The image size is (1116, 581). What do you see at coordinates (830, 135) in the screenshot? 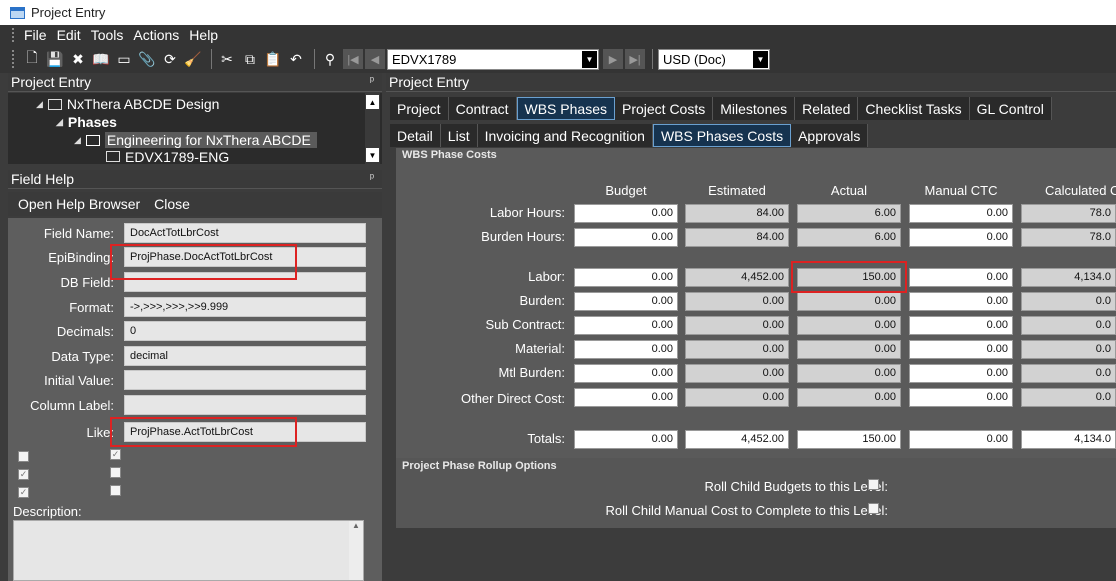
I see `subtab-approvals: Approvals` at bounding box center [830, 135].